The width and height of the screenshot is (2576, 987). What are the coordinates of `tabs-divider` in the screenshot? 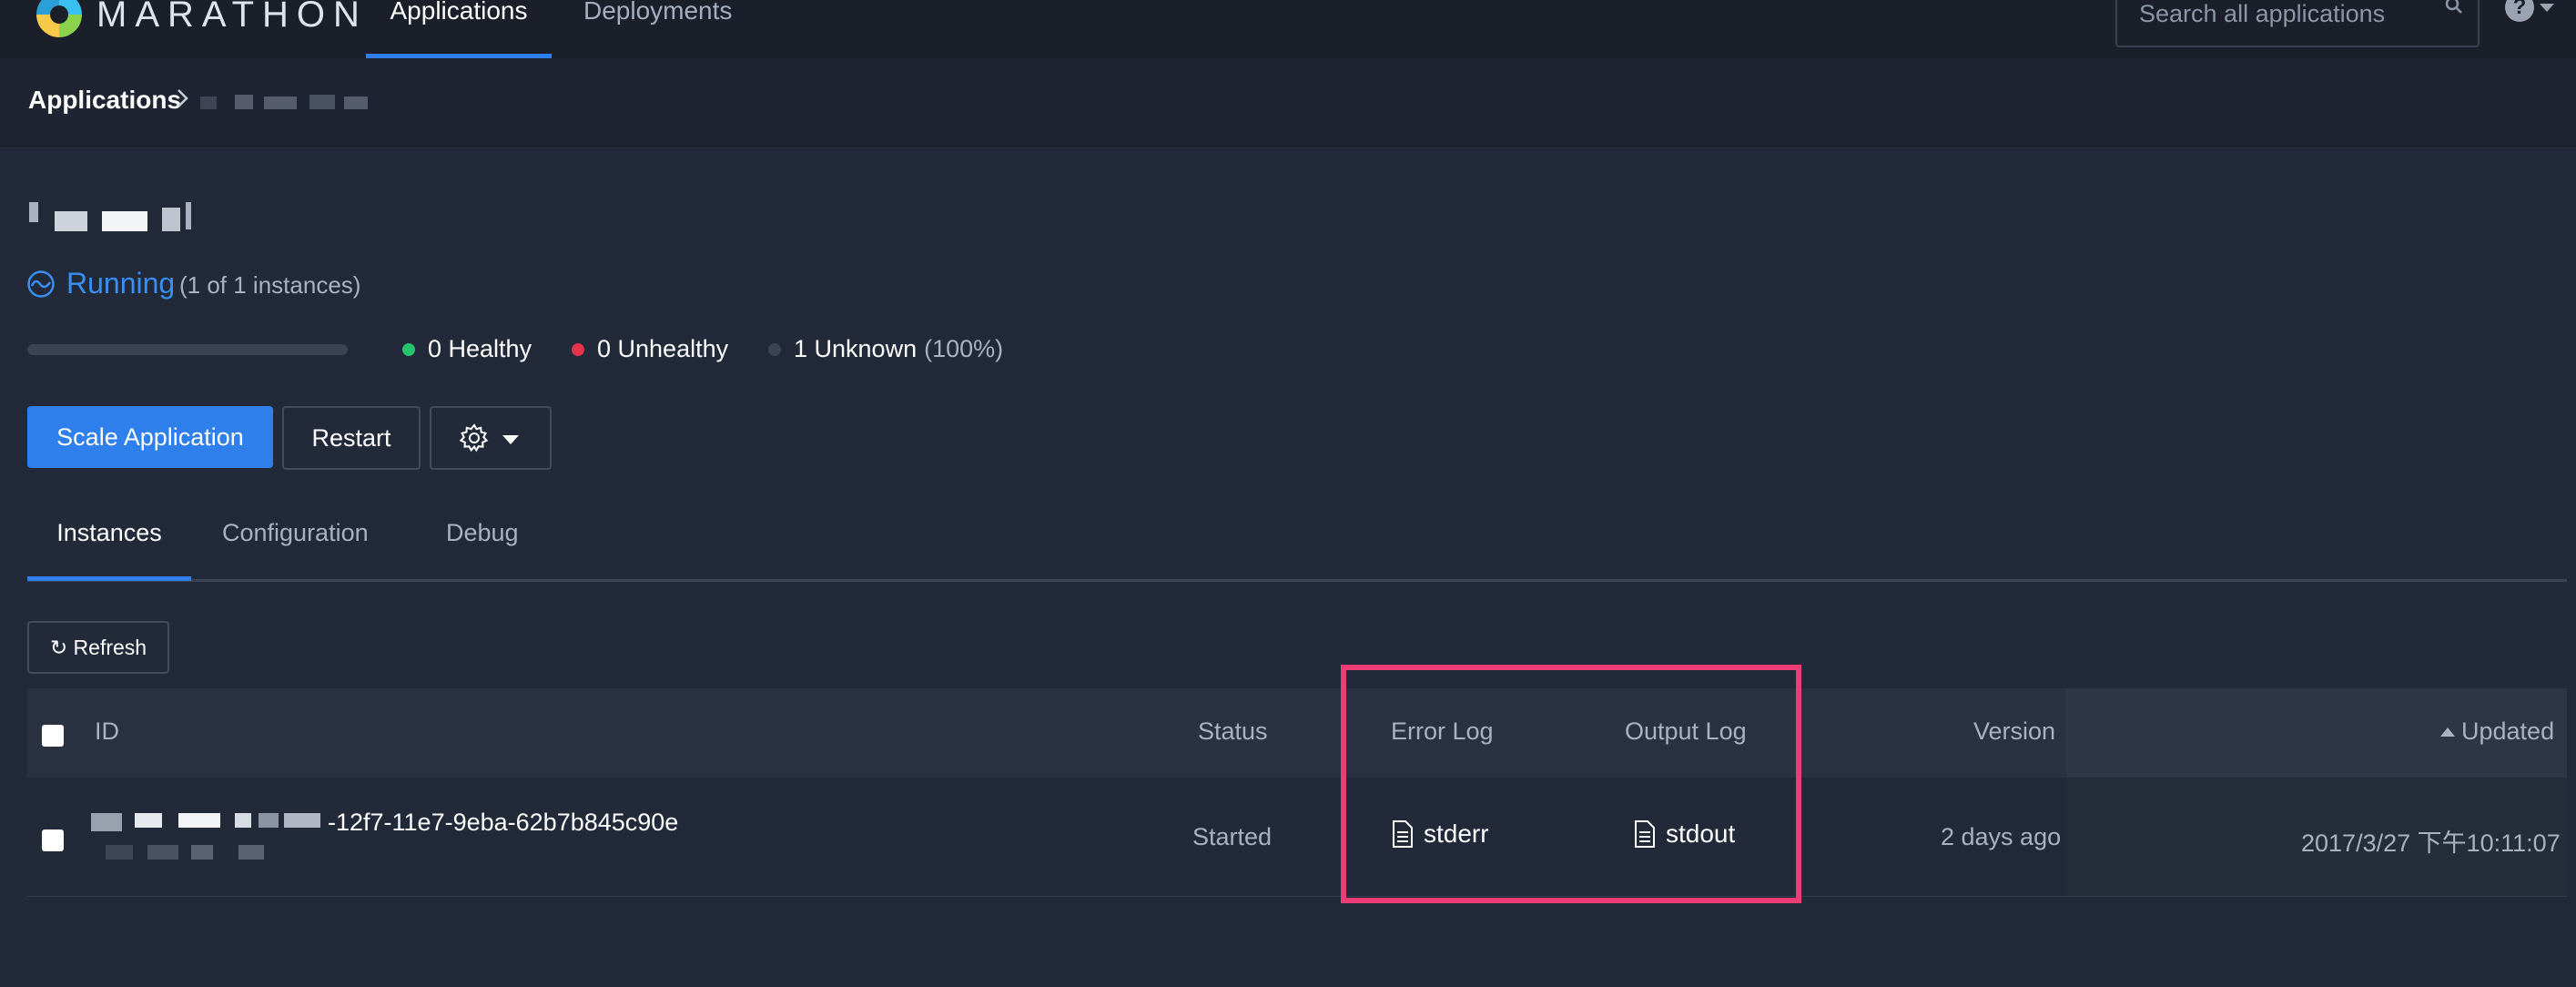 It's located at (1297, 580).